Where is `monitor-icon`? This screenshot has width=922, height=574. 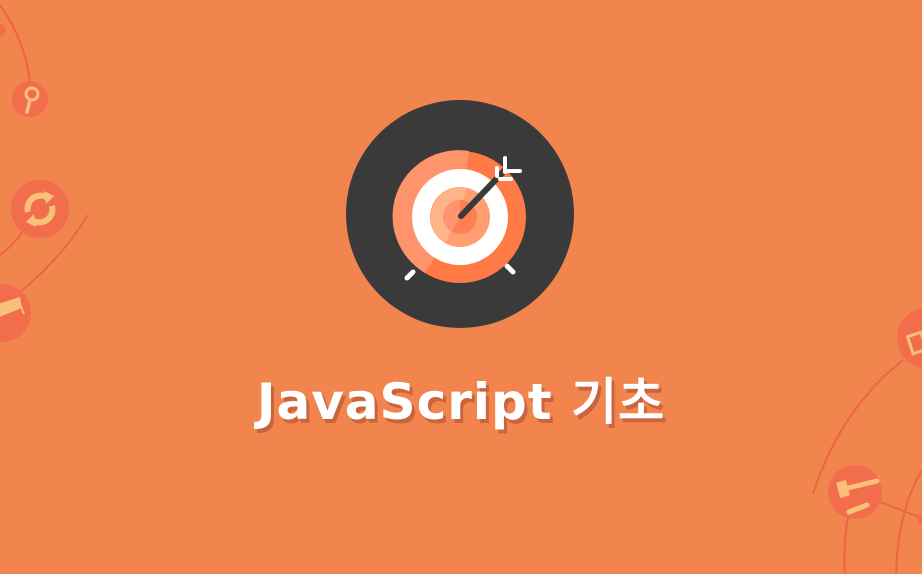
monitor-icon is located at coordinates (909, 338).